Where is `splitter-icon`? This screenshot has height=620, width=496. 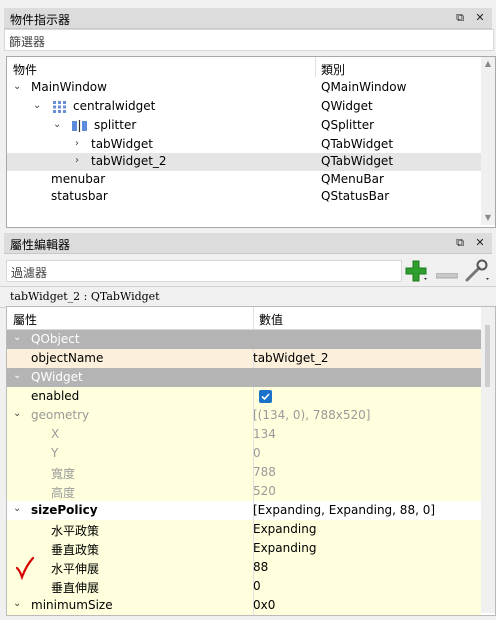 splitter-icon is located at coordinates (79, 126).